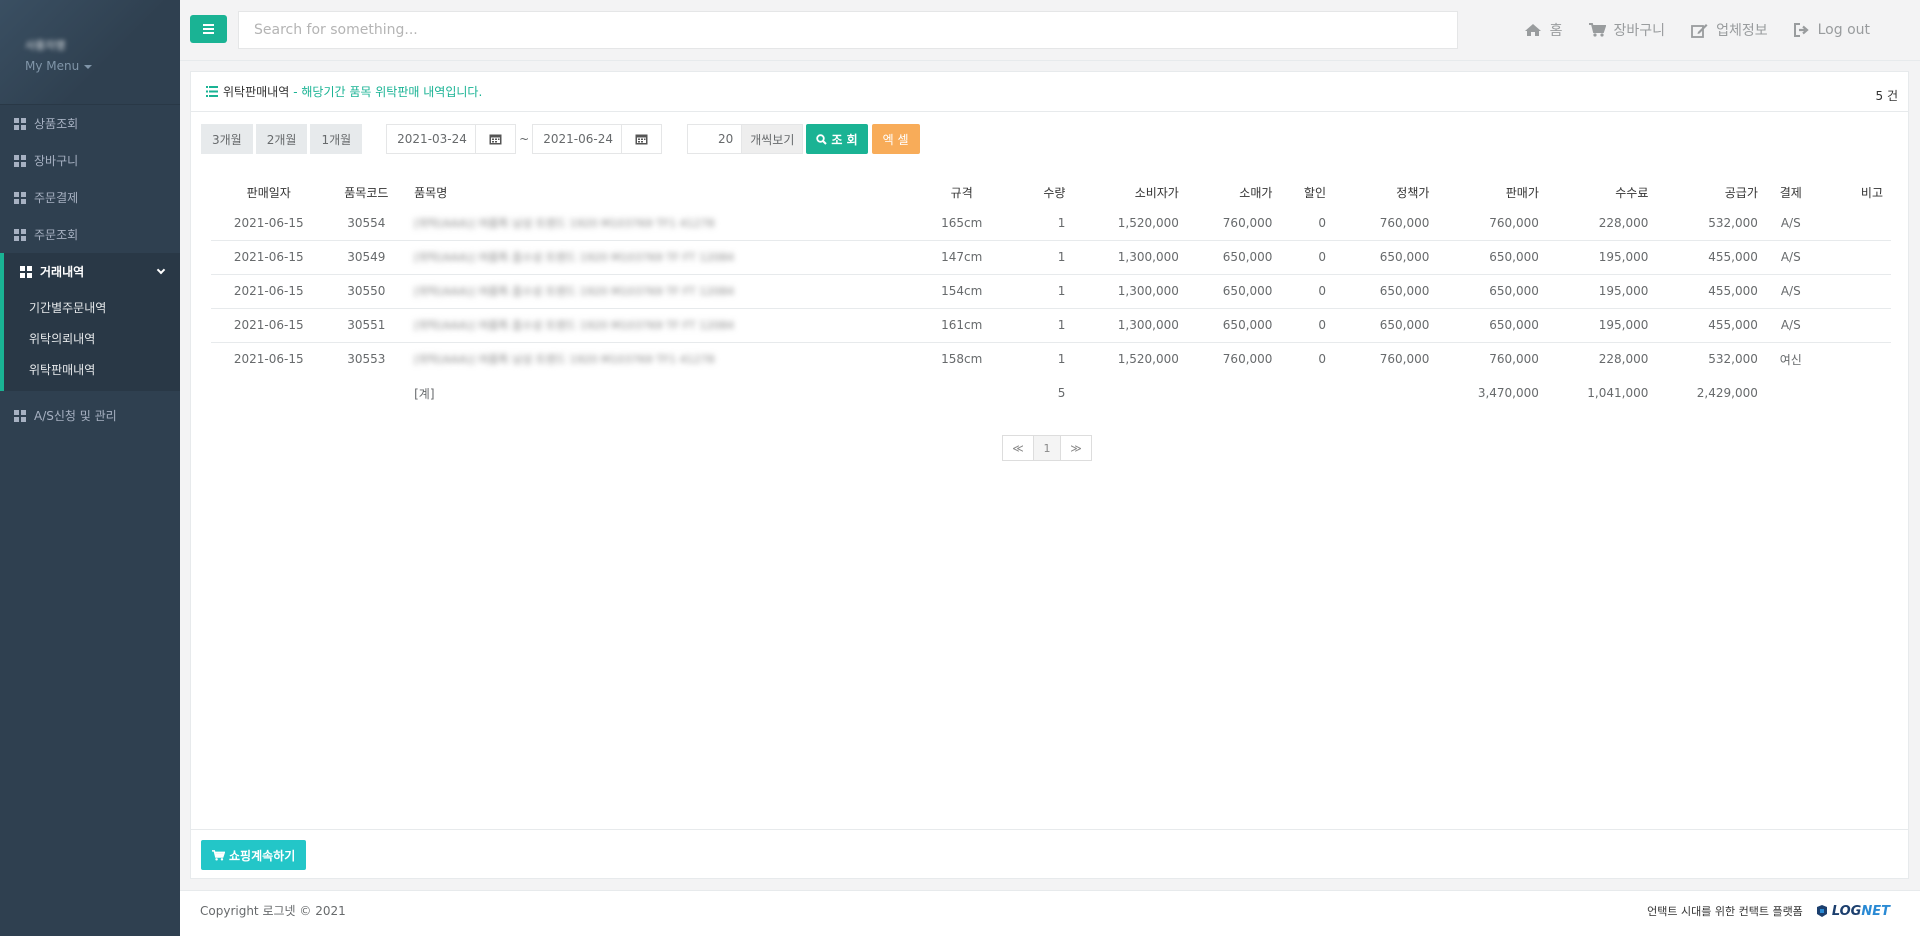 Image resolution: width=1920 pixels, height=936 pixels. I want to click on cart-link: 장바구니, so click(1626, 30).